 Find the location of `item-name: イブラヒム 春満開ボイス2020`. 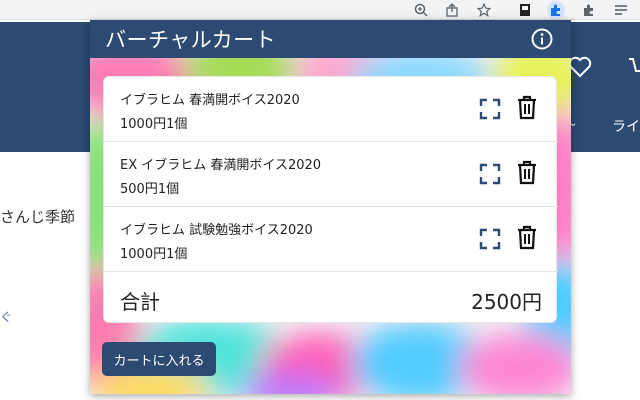

item-name: イブラヒム 春満開ボイス2020 is located at coordinates (210, 100).